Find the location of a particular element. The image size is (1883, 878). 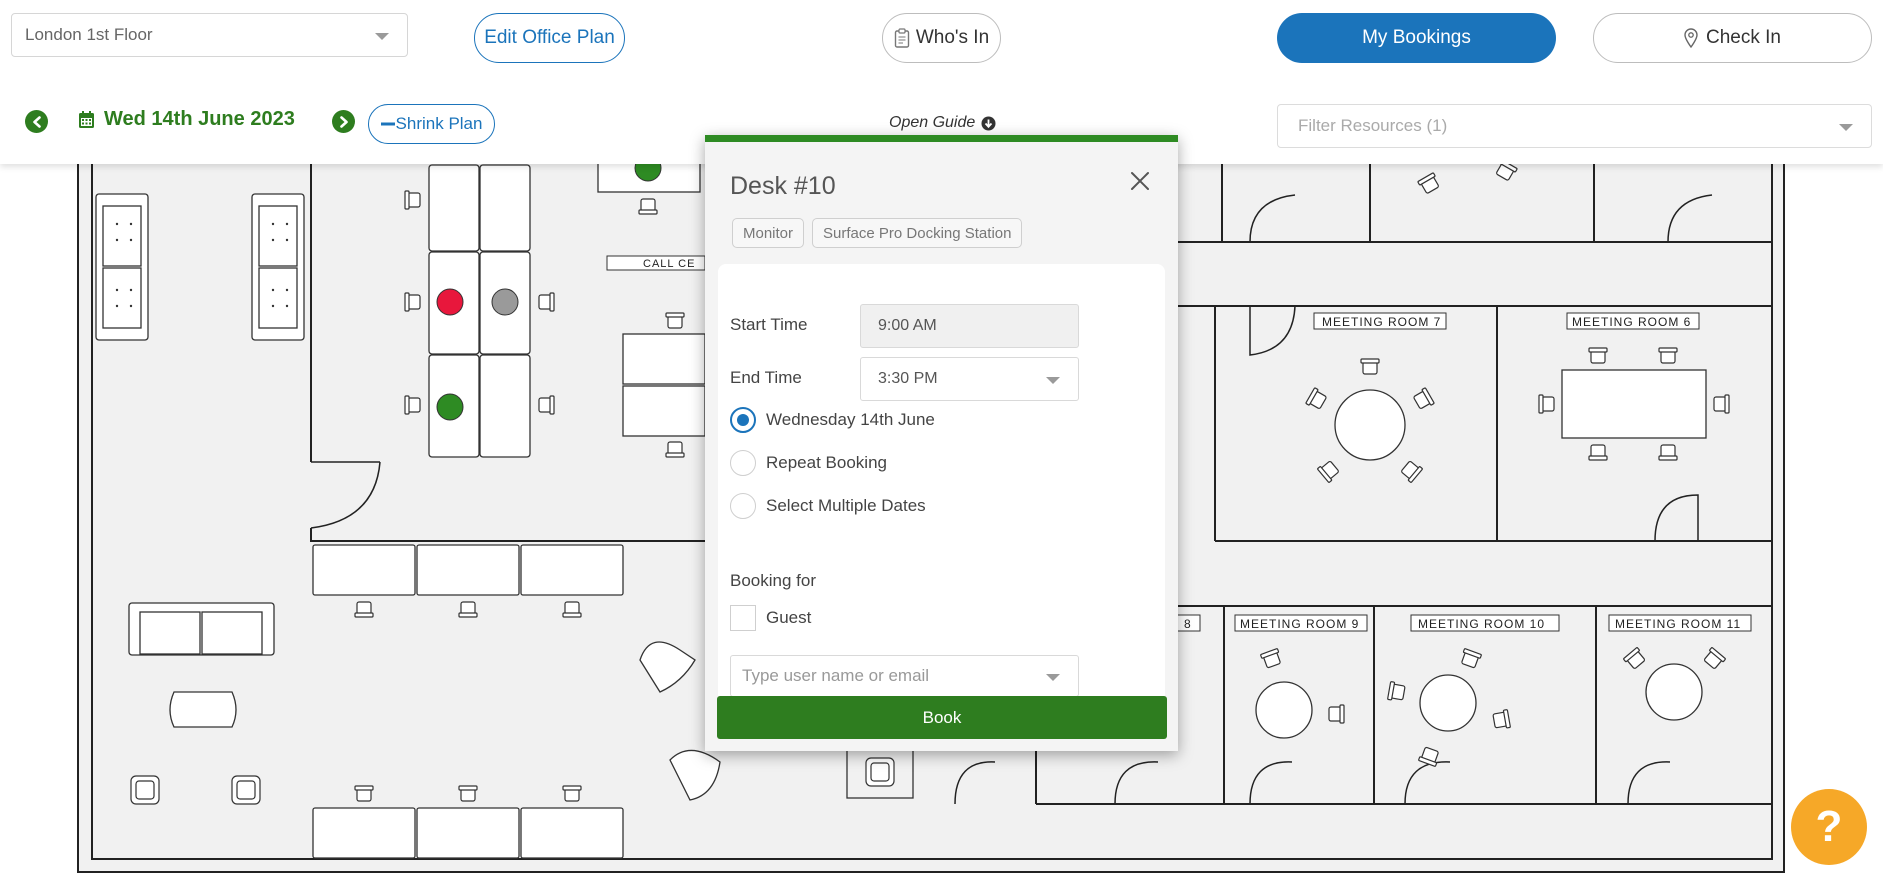

user-search-input: Type user name or email is located at coordinates (904, 676).